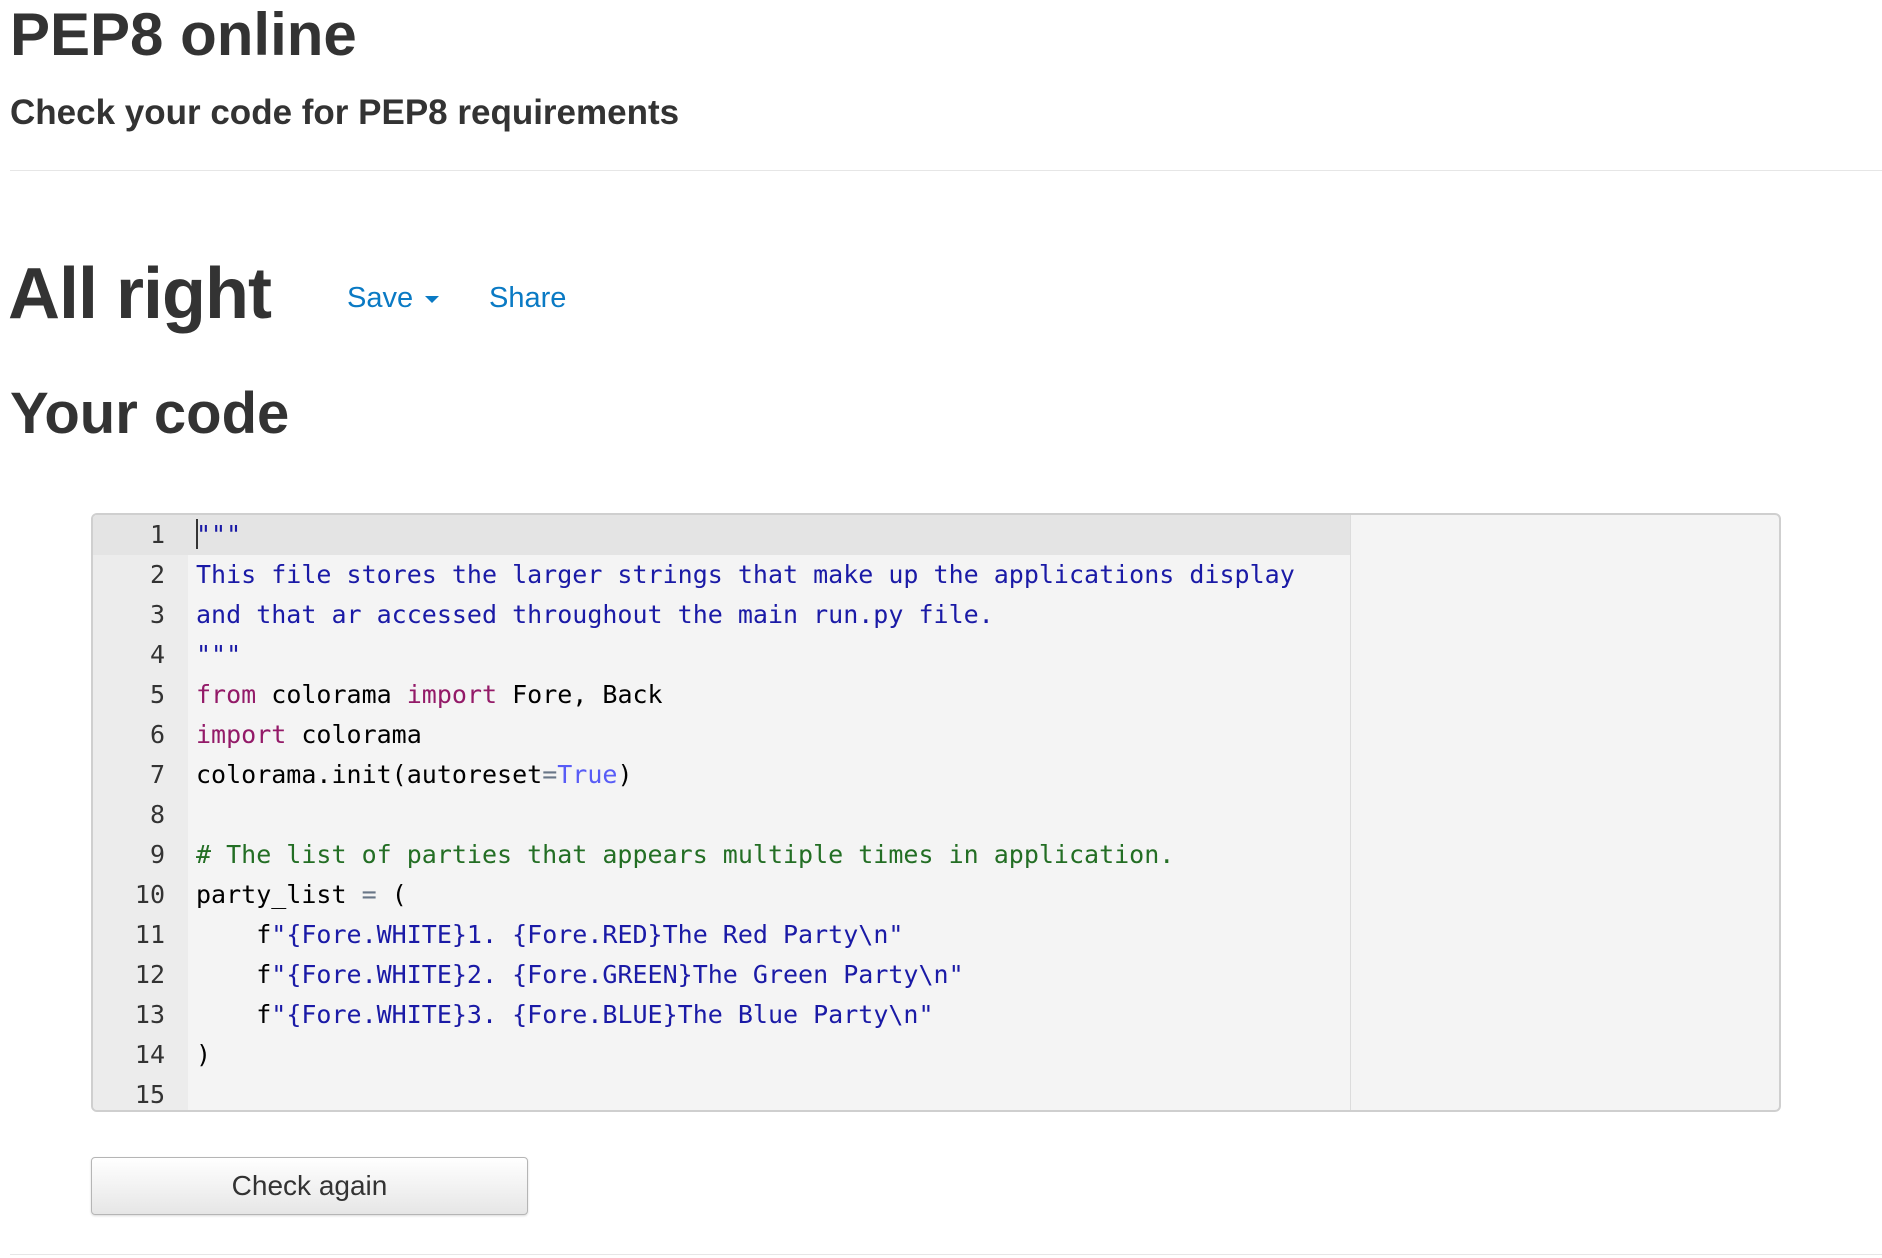 This screenshot has width=1882, height=1258. Describe the element at coordinates (157, 614) in the screenshot. I see `line-number: 3` at that location.